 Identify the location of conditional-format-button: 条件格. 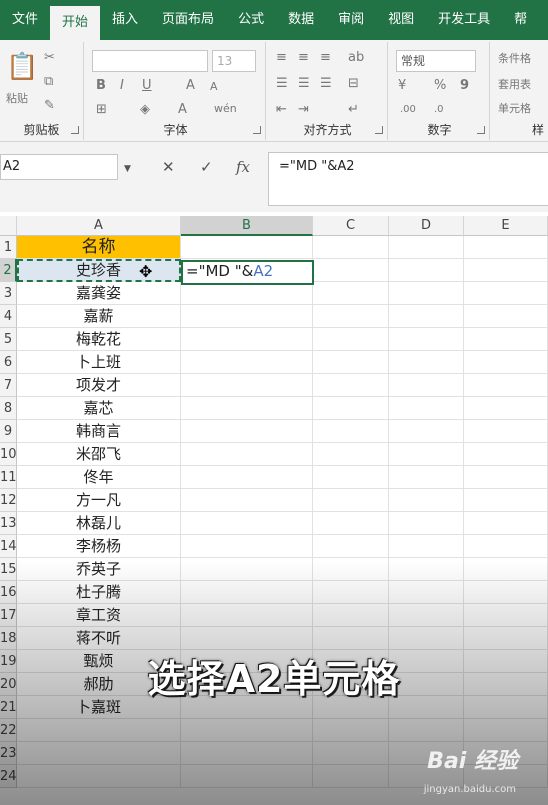
(514, 58).